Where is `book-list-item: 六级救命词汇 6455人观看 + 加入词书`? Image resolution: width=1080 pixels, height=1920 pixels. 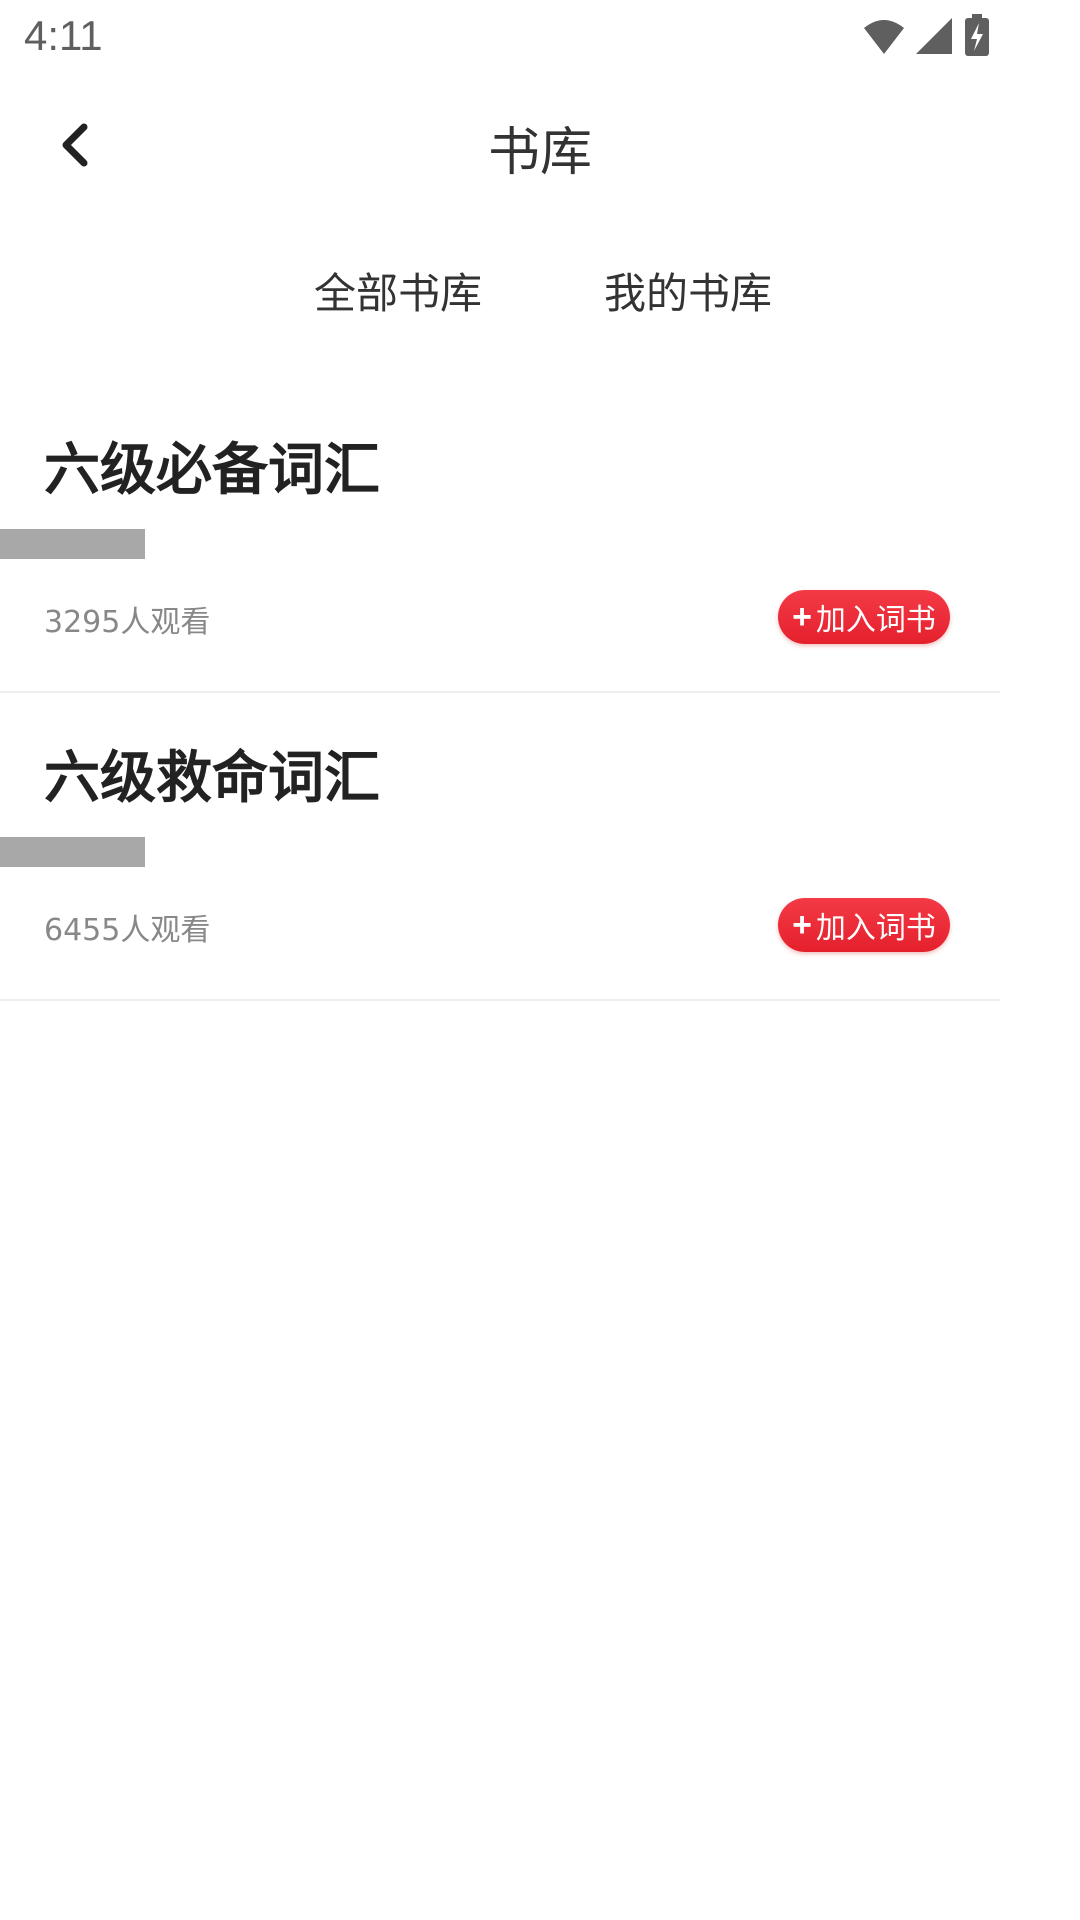 book-list-item: 六级救命词汇 6455人观看 + 加入词书 is located at coordinates (500, 847).